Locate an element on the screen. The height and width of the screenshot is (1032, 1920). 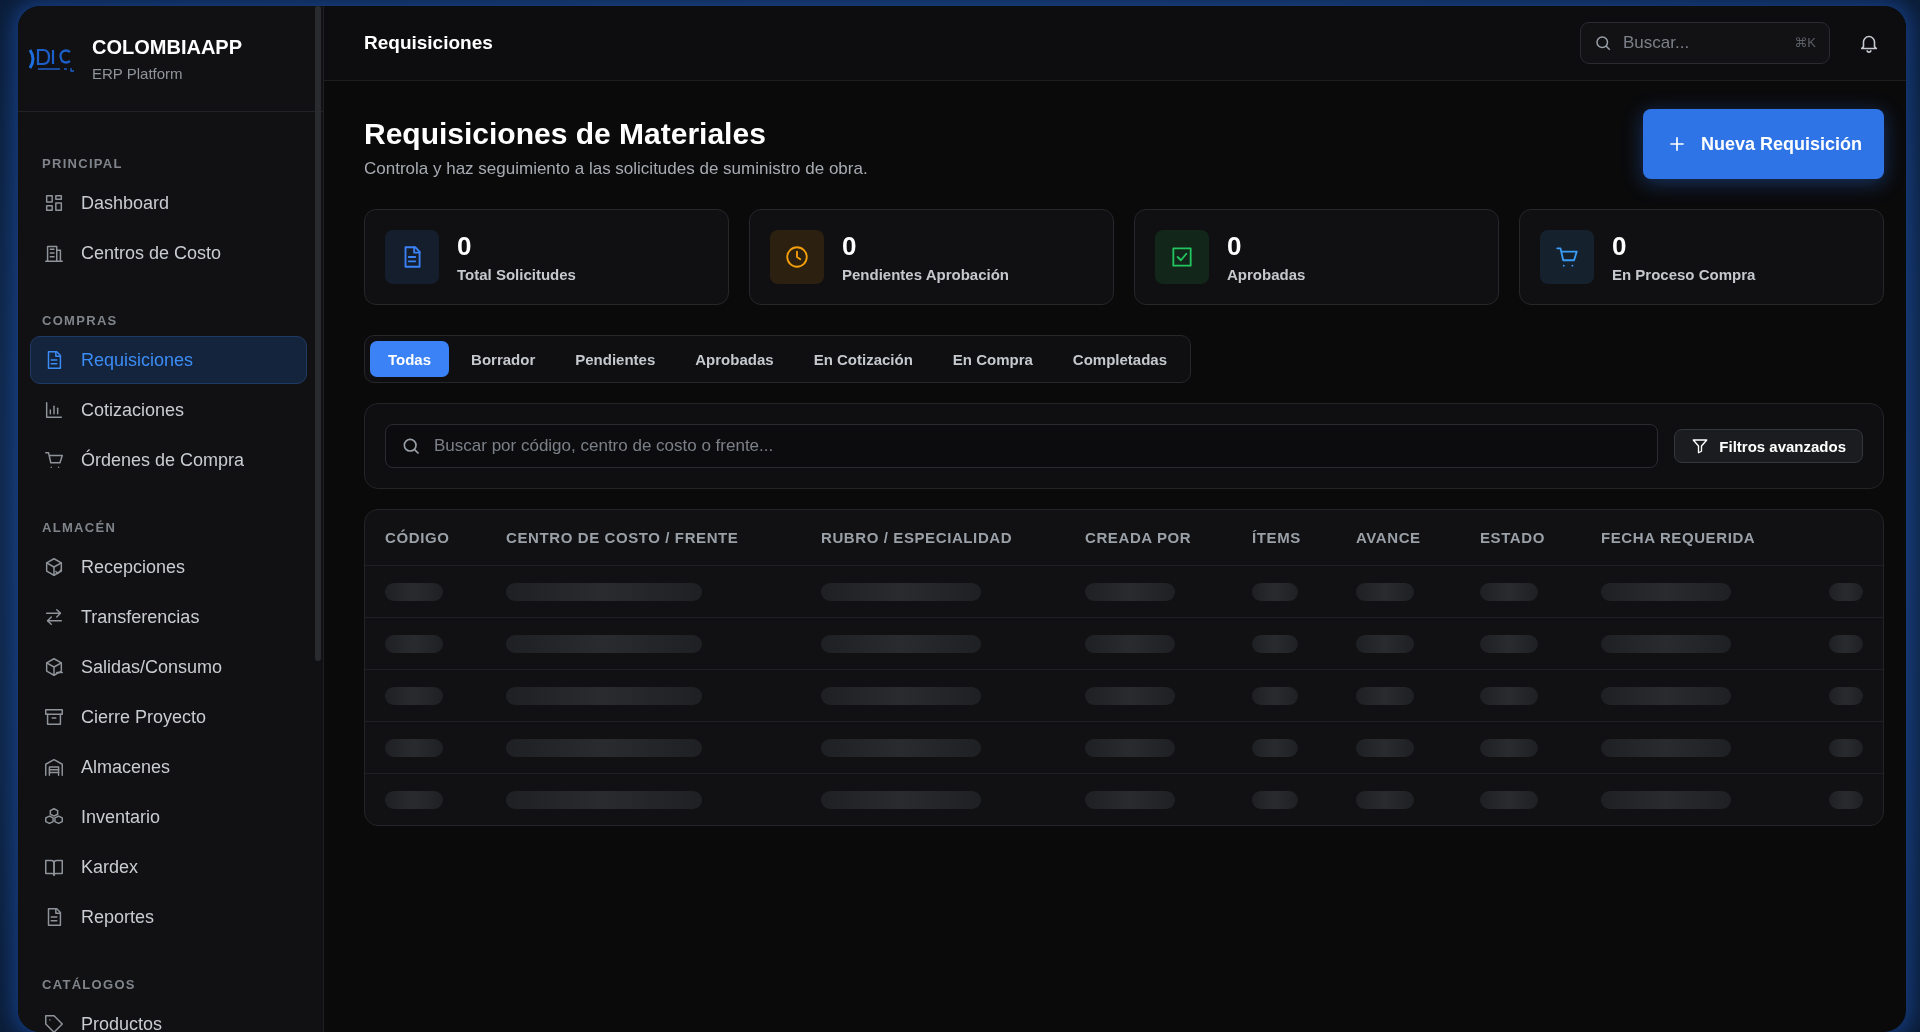
bar-chart-icon is located at coordinates (54, 410).